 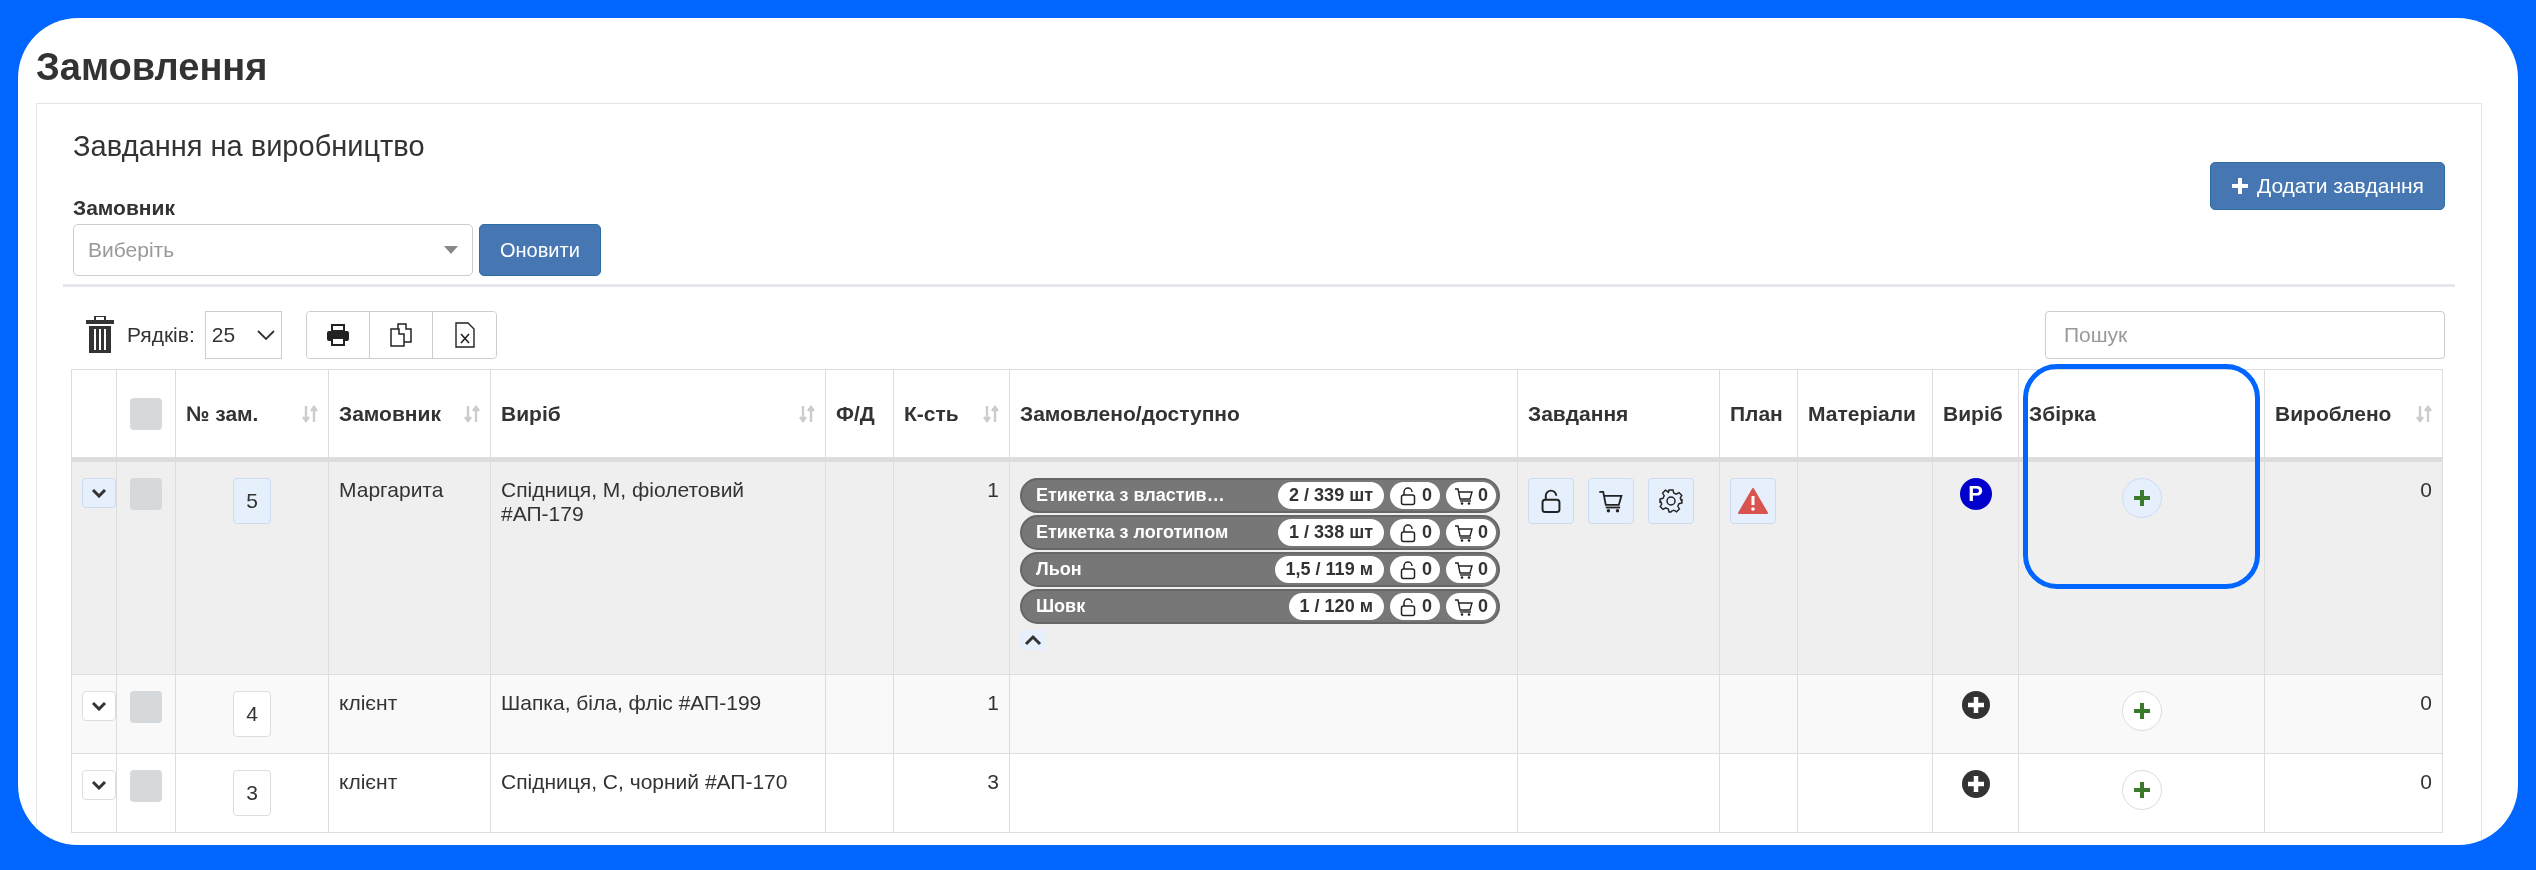 I want to click on print-button, so click(x=339, y=335).